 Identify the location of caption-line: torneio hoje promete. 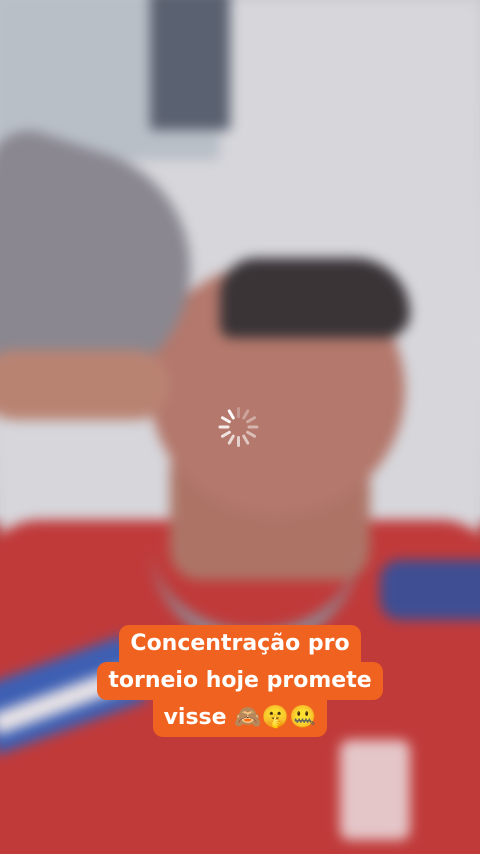
(240, 681).